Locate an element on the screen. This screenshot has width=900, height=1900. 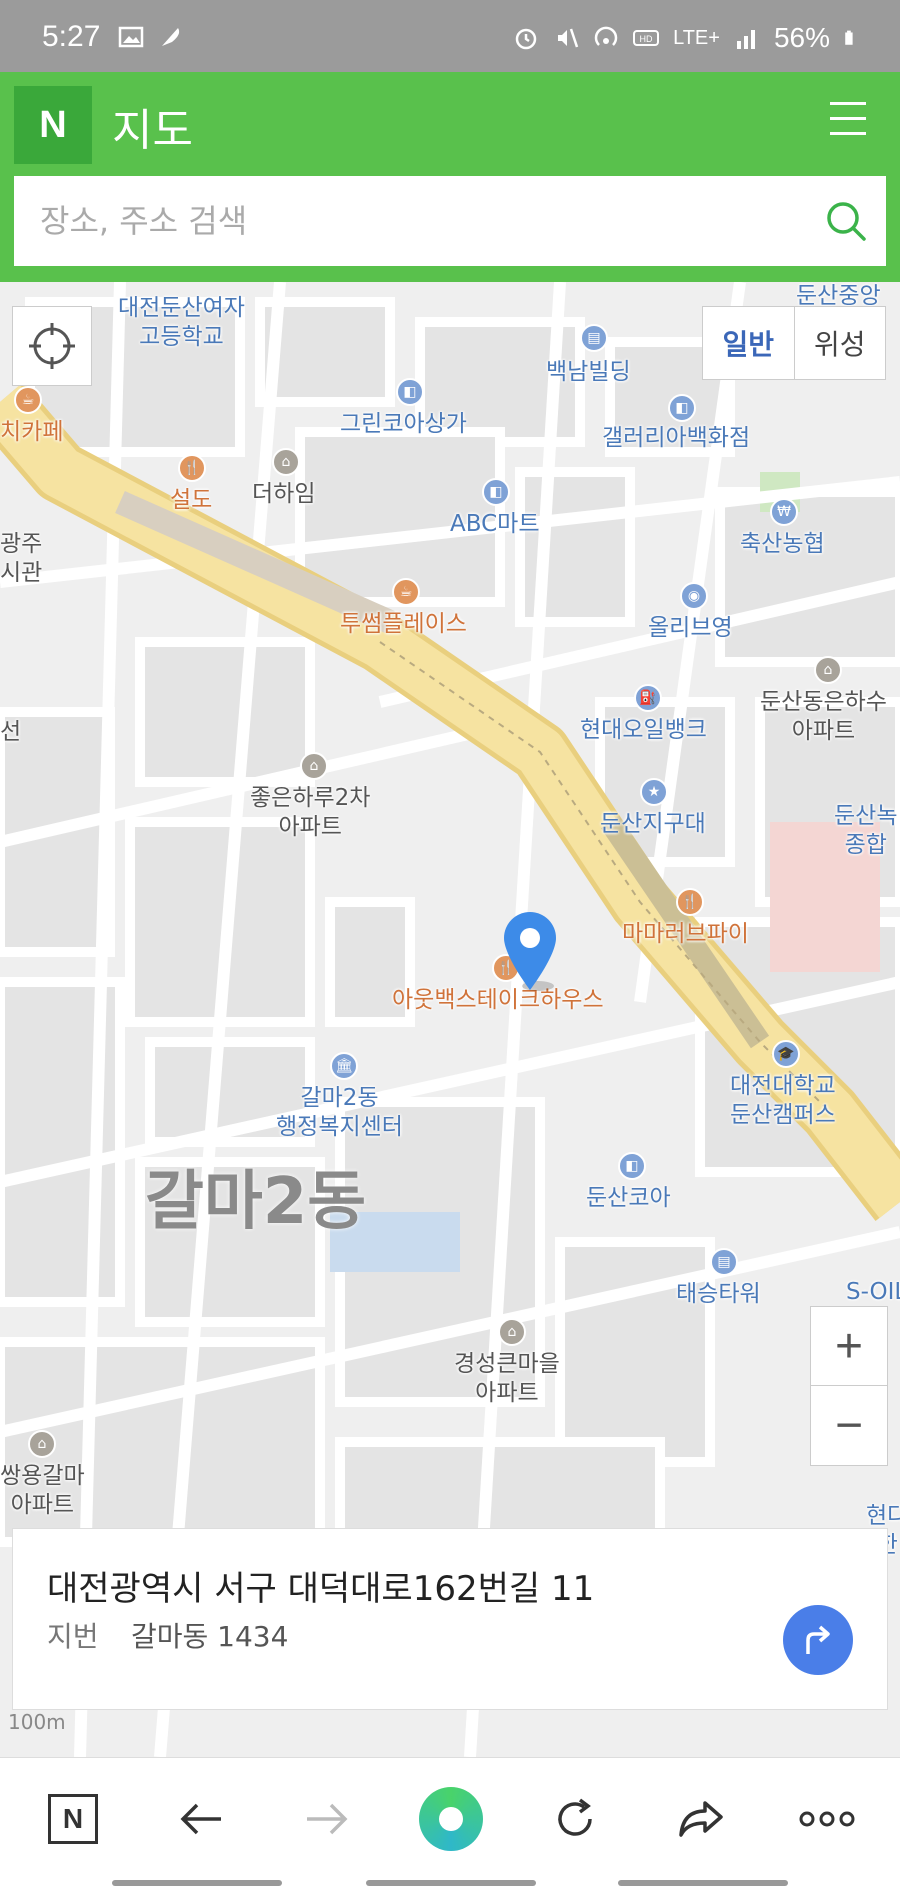
location-pin-icon is located at coordinates (530, 951).